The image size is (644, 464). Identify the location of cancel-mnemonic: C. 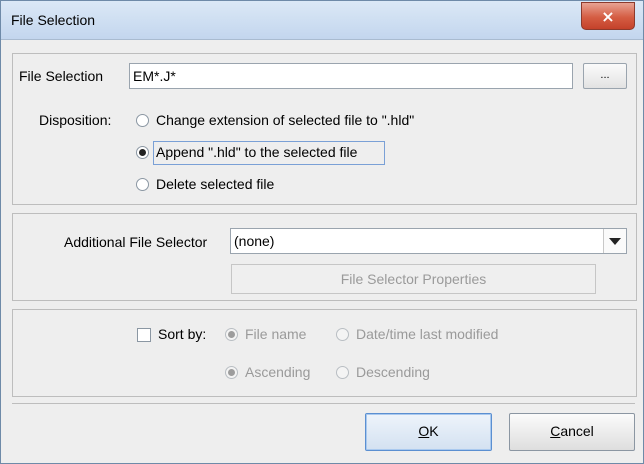
(555, 431).